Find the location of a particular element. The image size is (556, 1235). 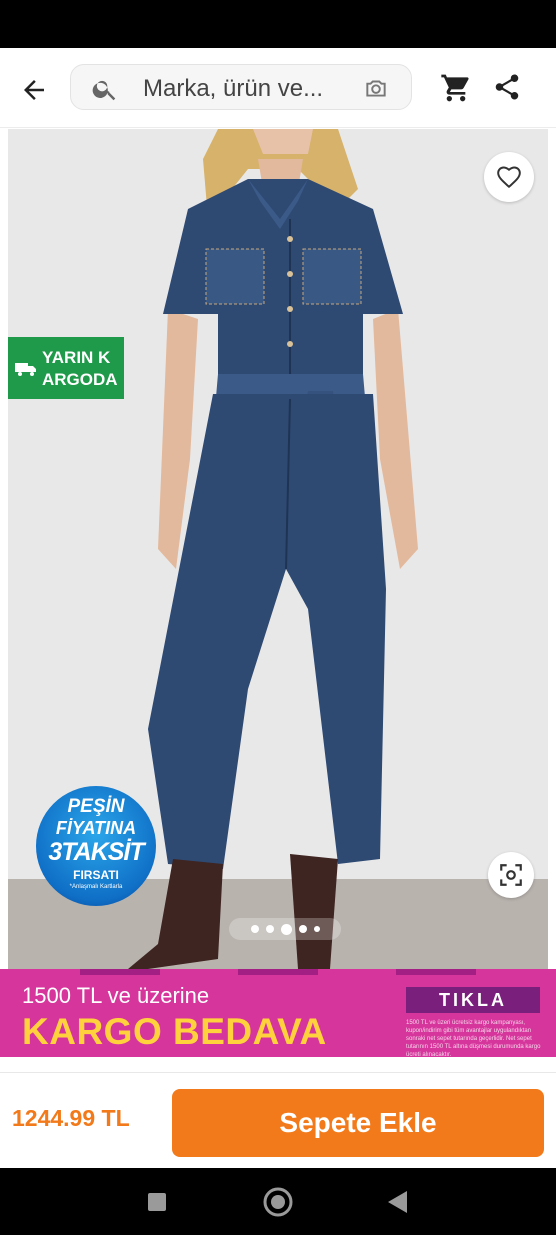

share-button is located at coordinates (509, 90).